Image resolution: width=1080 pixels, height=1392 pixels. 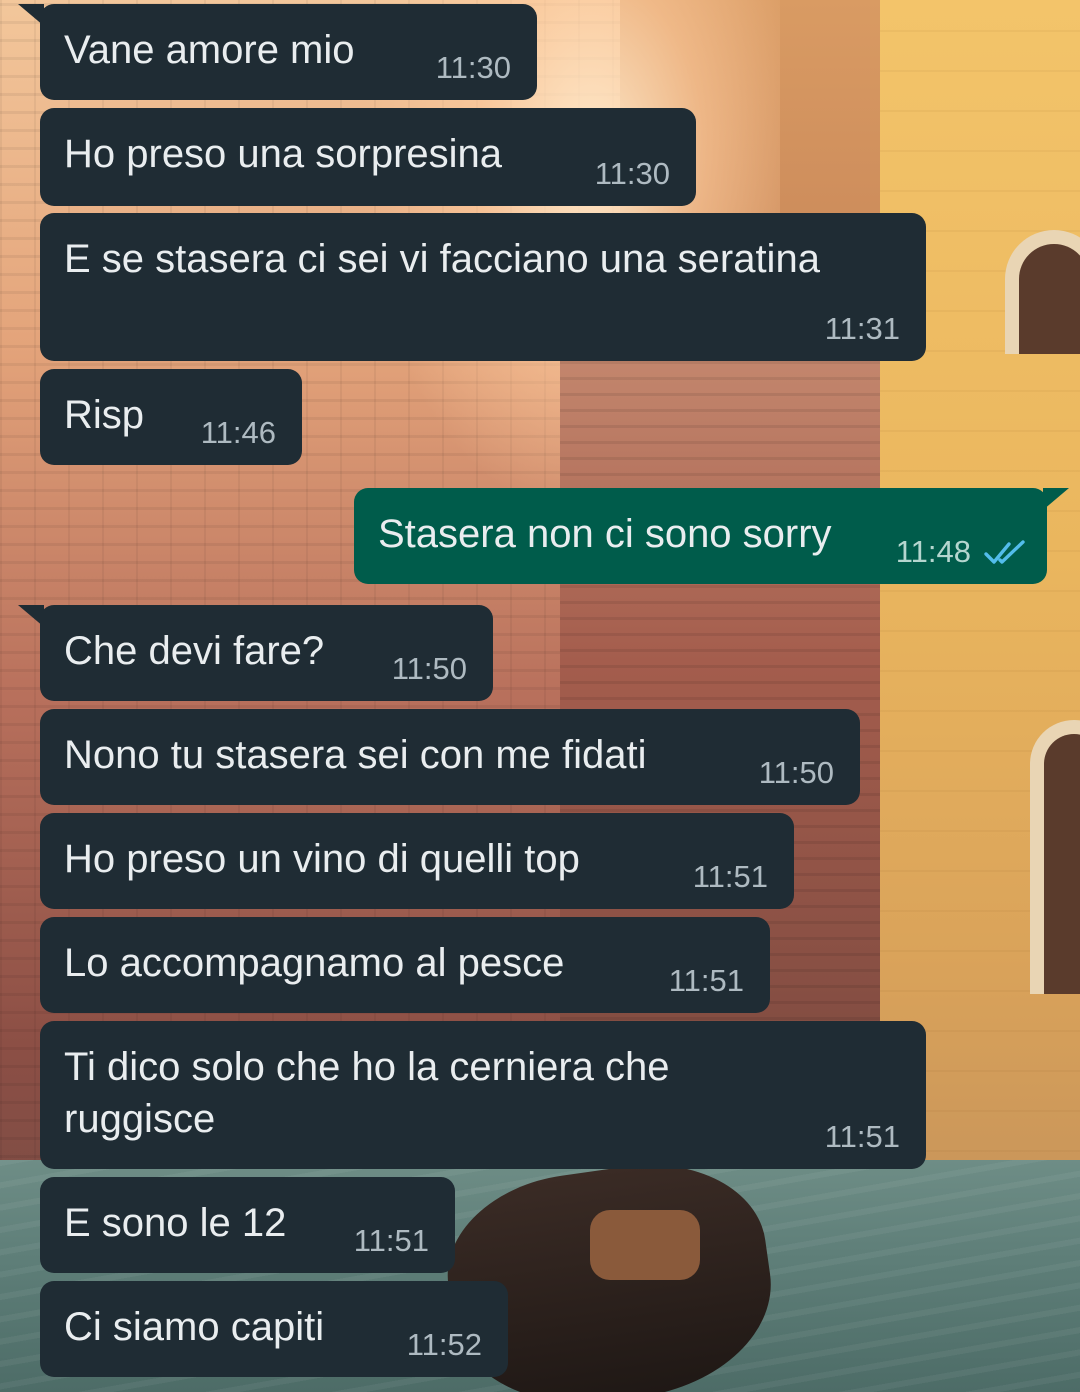 What do you see at coordinates (933, 551) in the screenshot?
I see `message-timestamp: 11:48` at bounding box center [933, 551].